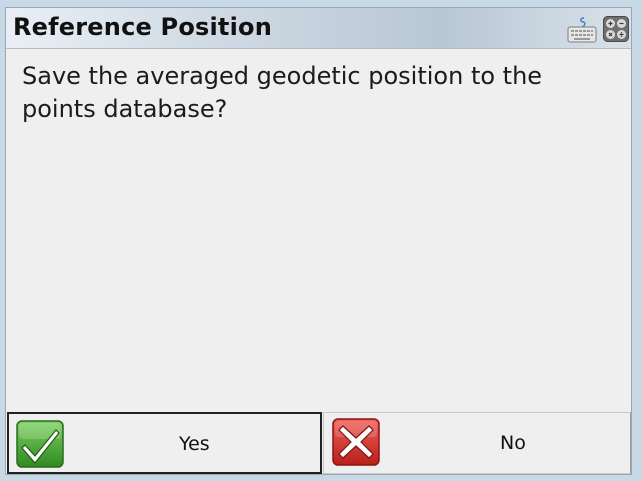  What do you see at coordinates (477, 443) in the screenshot?
I see `no-button: No` at bounding box center [477, 443].